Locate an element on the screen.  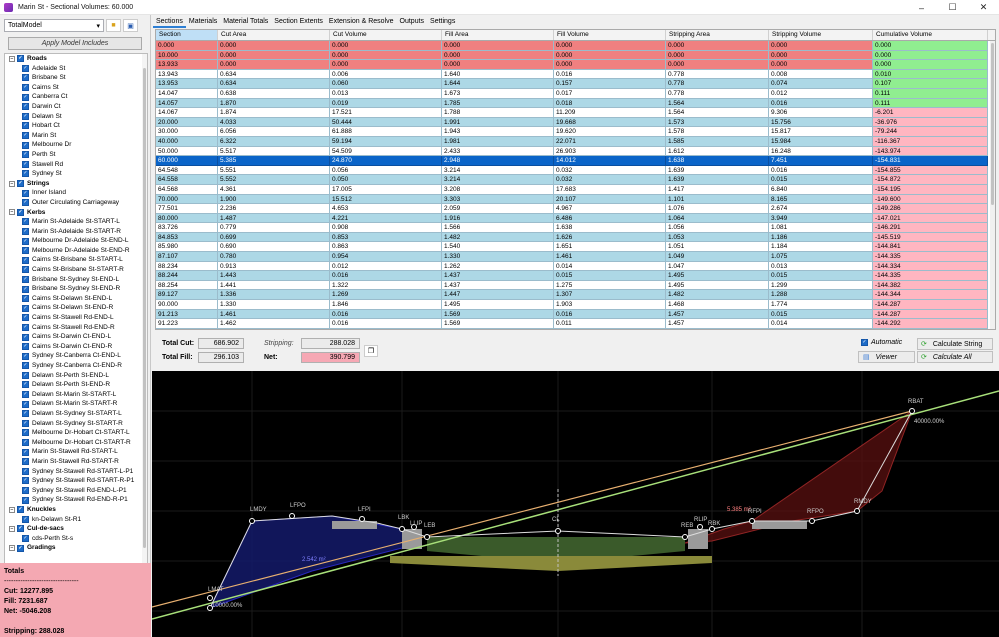
table-cell: 1.457 is located at coordinates (717, 314).